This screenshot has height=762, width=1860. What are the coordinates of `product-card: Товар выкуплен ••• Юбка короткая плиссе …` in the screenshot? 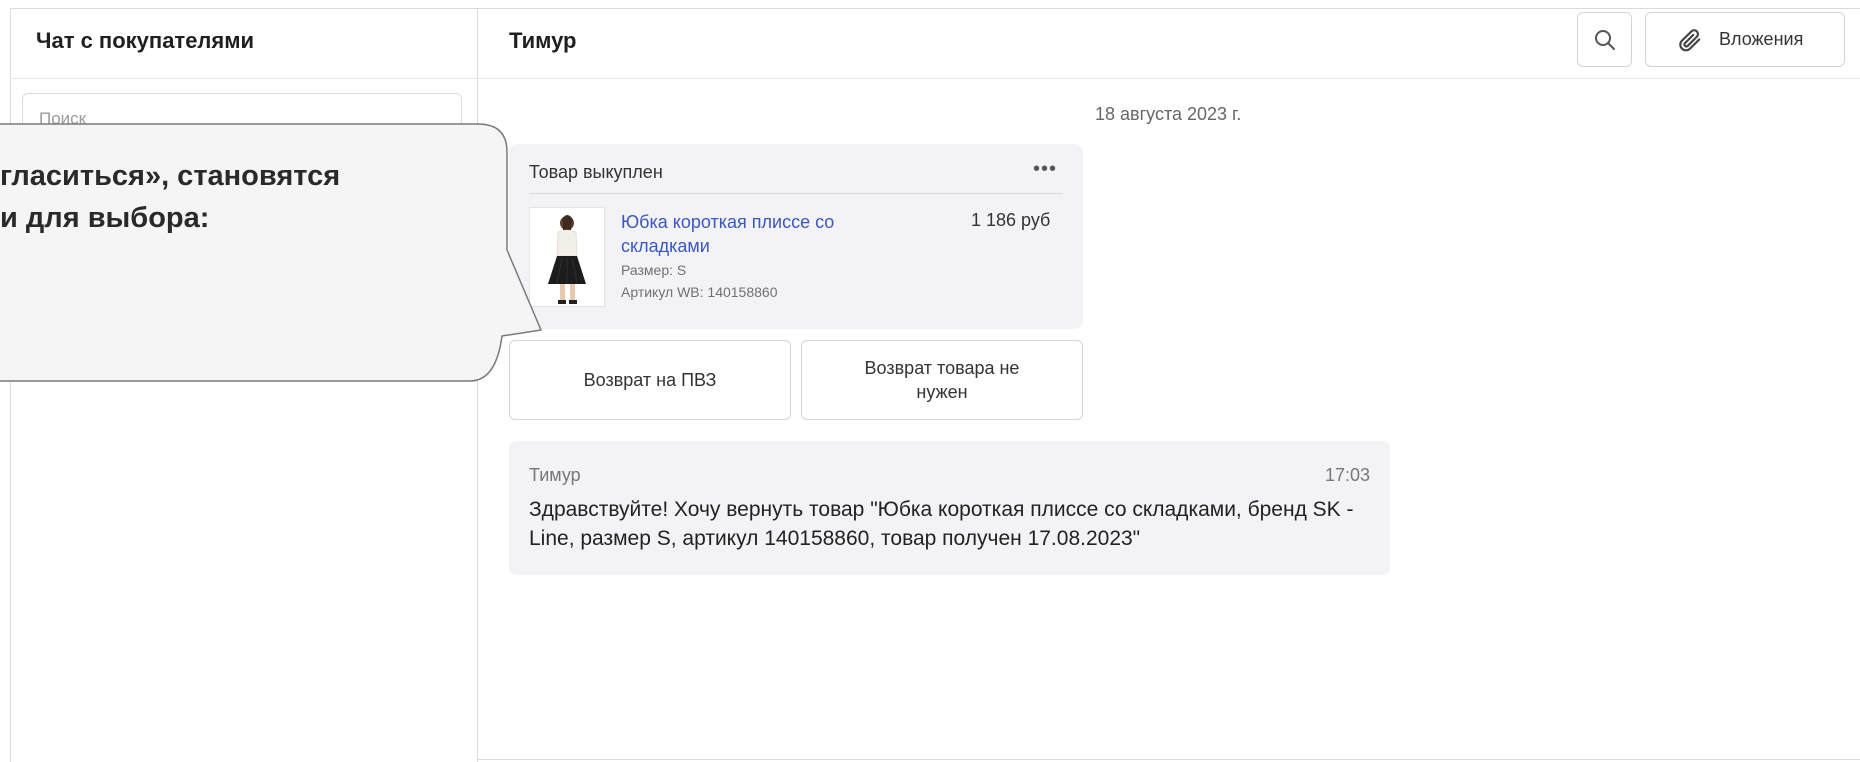 It's located at (796, 236).